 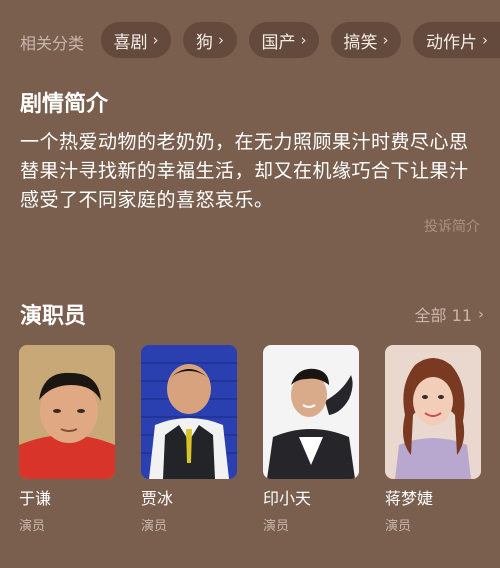 I want to click on cast-all-link: 全部 11 ›, so click(x=449, y=314).